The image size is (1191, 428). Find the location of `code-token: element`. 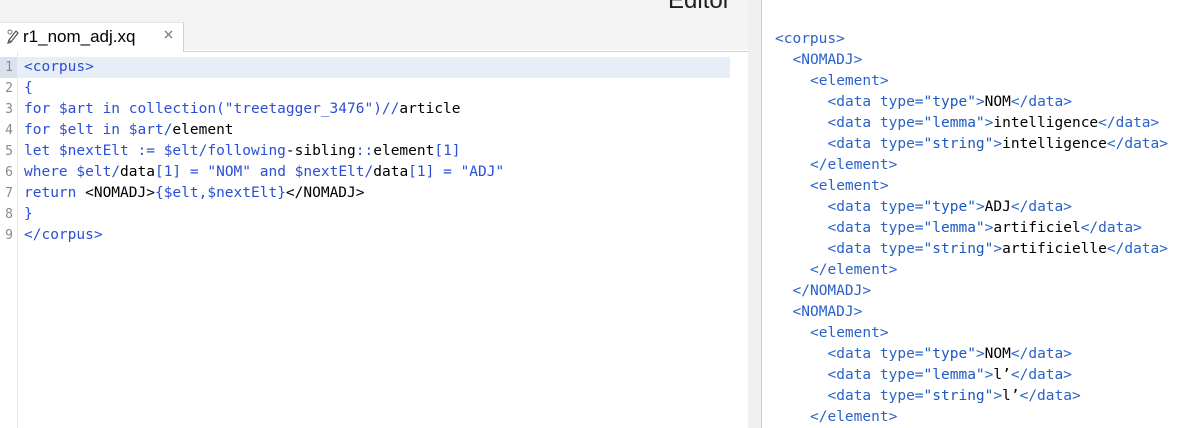

code-token: element is located at coordinates (203, 130).